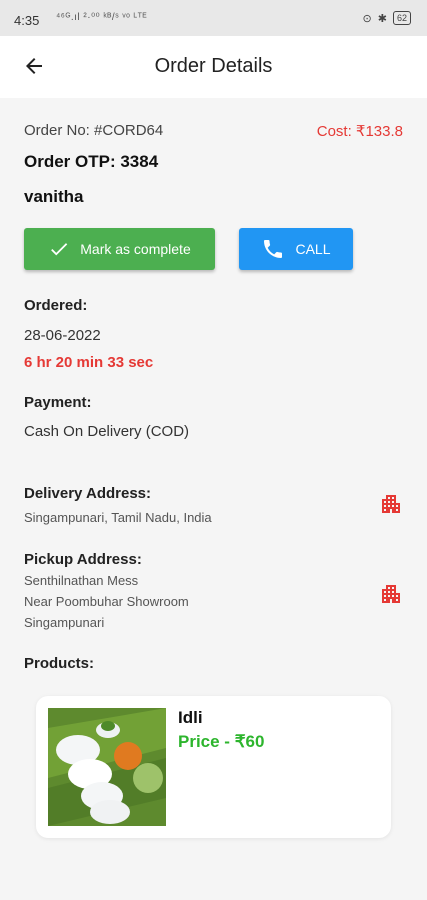  I want to click on app-bar: Order Details, so click(213, 67).